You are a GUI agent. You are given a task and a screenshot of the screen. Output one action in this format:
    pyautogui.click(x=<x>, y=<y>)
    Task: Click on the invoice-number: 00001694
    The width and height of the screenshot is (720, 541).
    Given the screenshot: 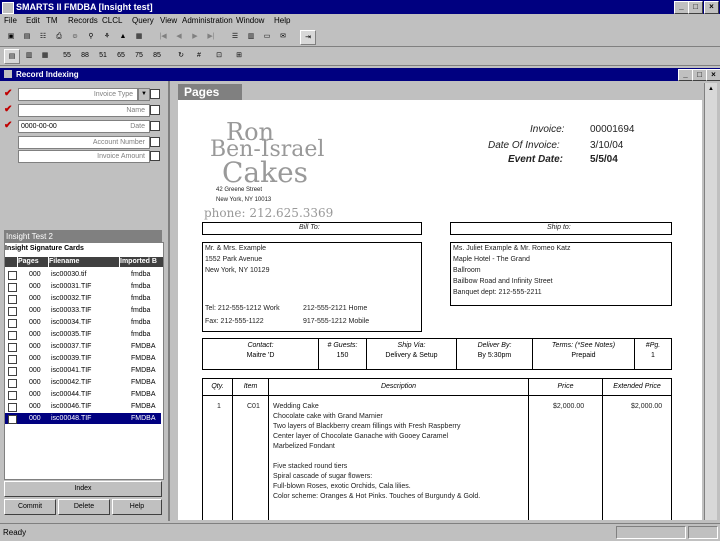 What is the action you would take?
    pyautogui.click(x=612, y=129)
    